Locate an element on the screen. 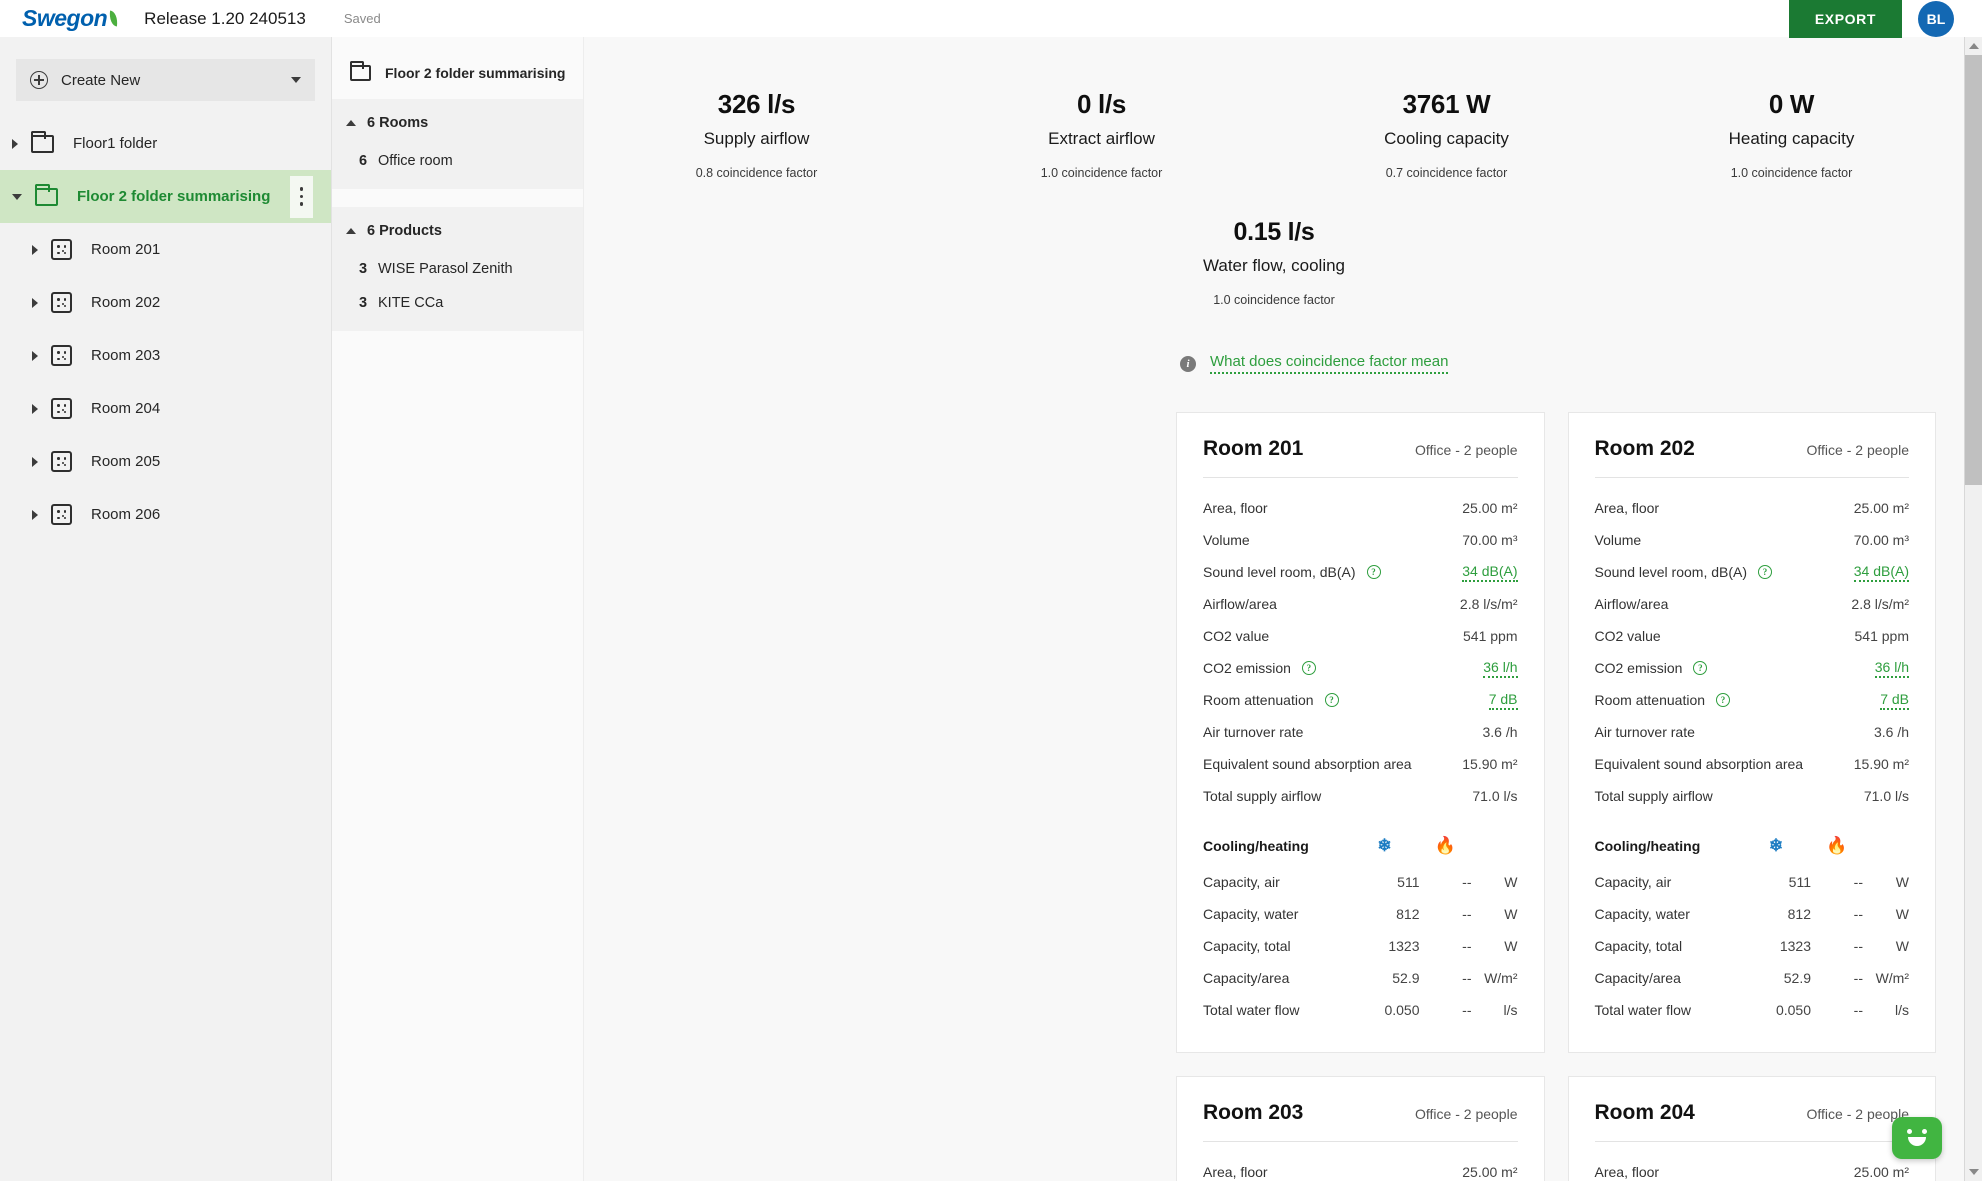  row-label: Airflow/area is located at coordinates (1240, 604).